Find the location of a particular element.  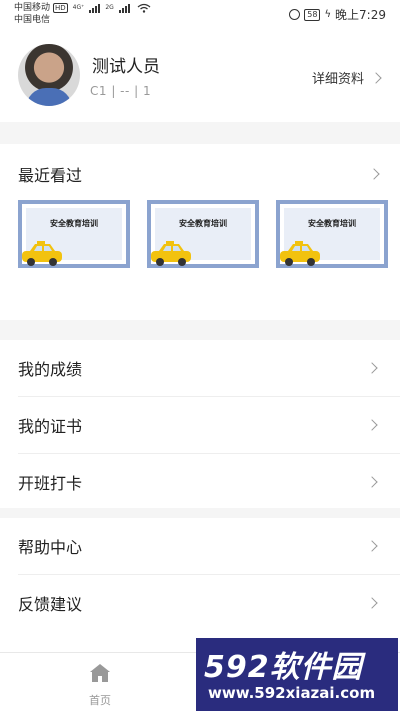

carrier-2-name: 中国电信 is located at coordinates (32, 20).